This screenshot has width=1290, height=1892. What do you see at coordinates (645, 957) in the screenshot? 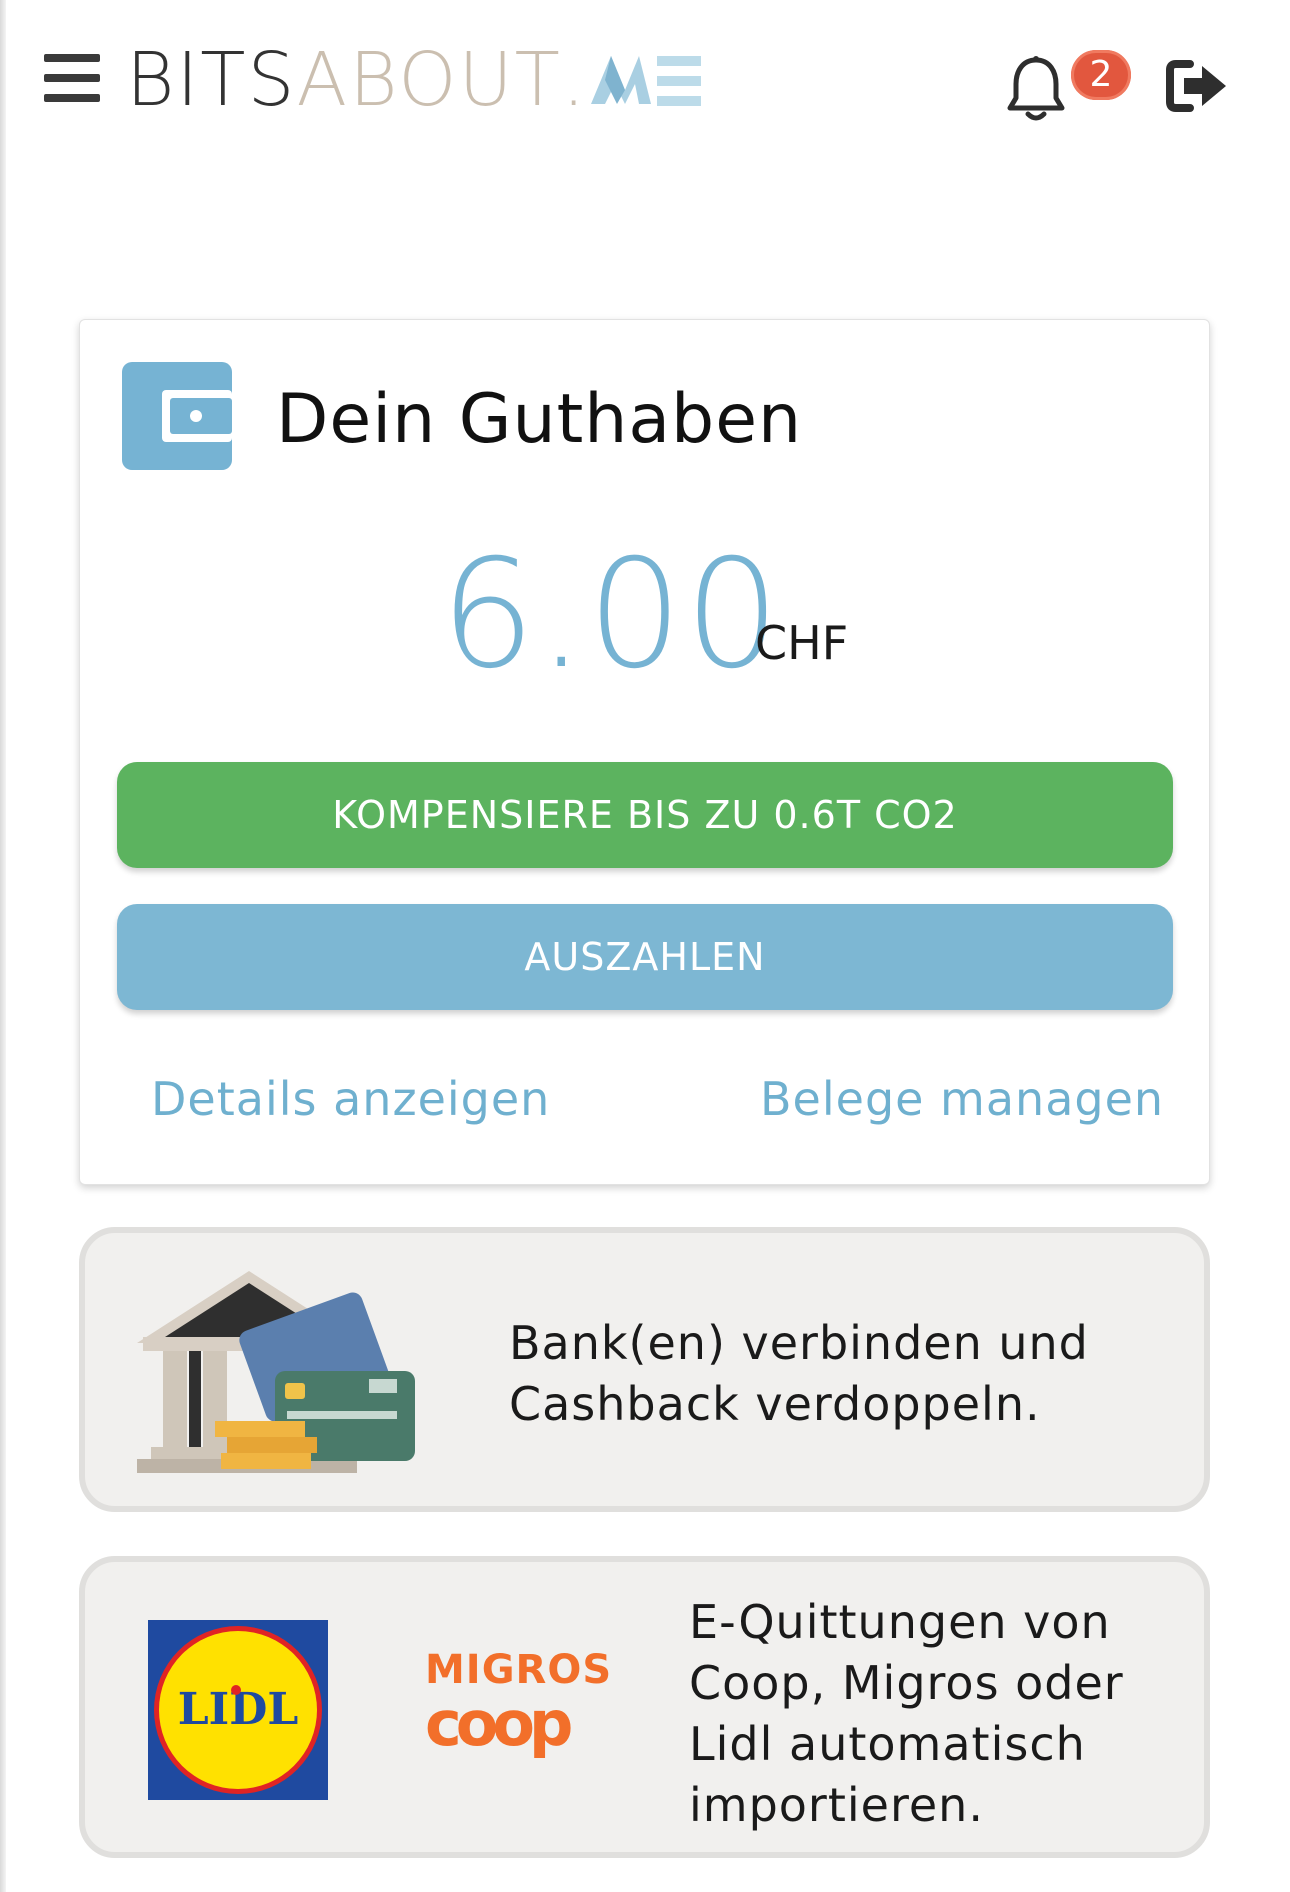
I see `payout-button: AUSZAHLEN` at bounding box center [645, 957].